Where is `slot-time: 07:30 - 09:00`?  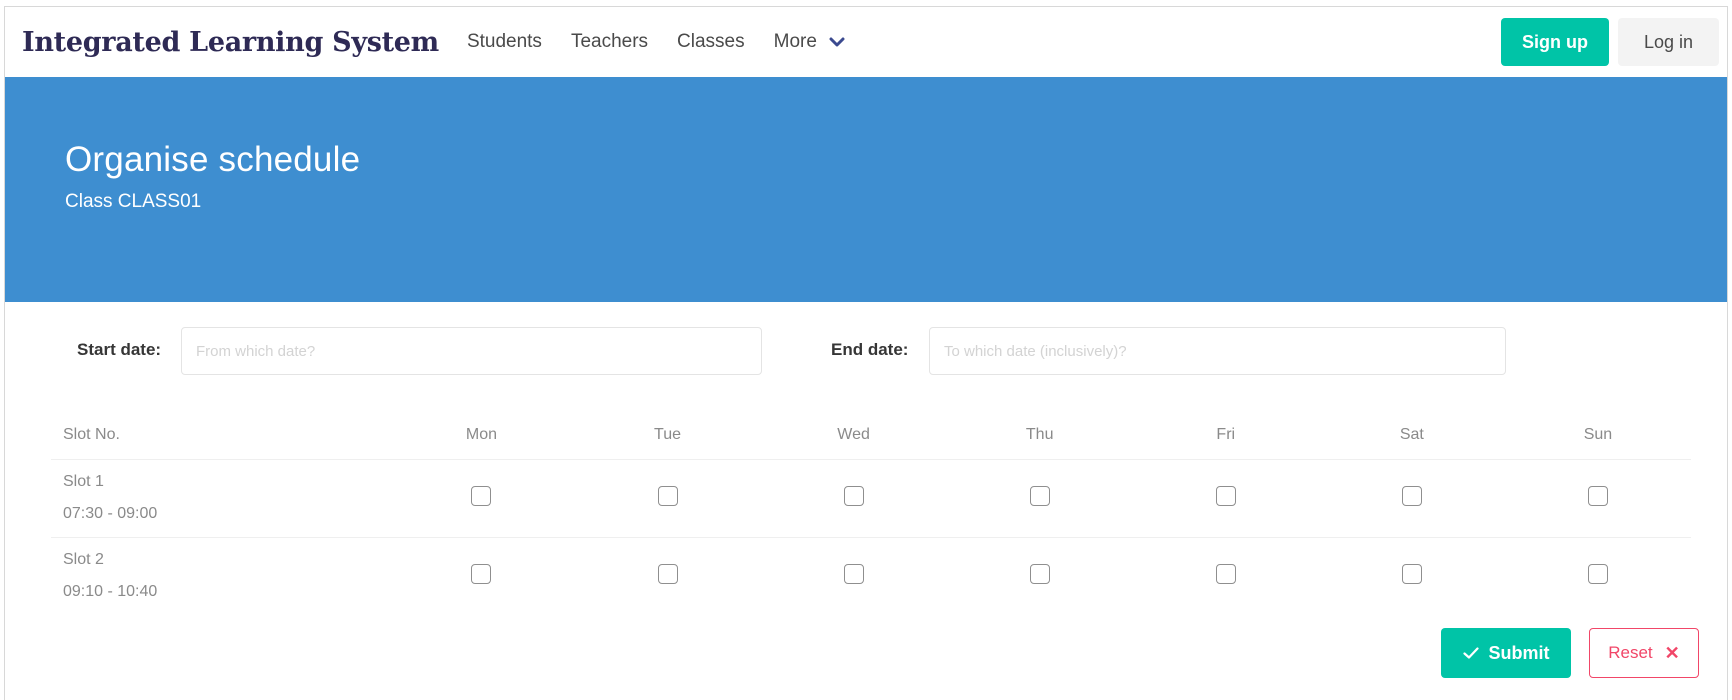
slot-time: 07:30 - 09:00 is located at coordinates (110, 513).